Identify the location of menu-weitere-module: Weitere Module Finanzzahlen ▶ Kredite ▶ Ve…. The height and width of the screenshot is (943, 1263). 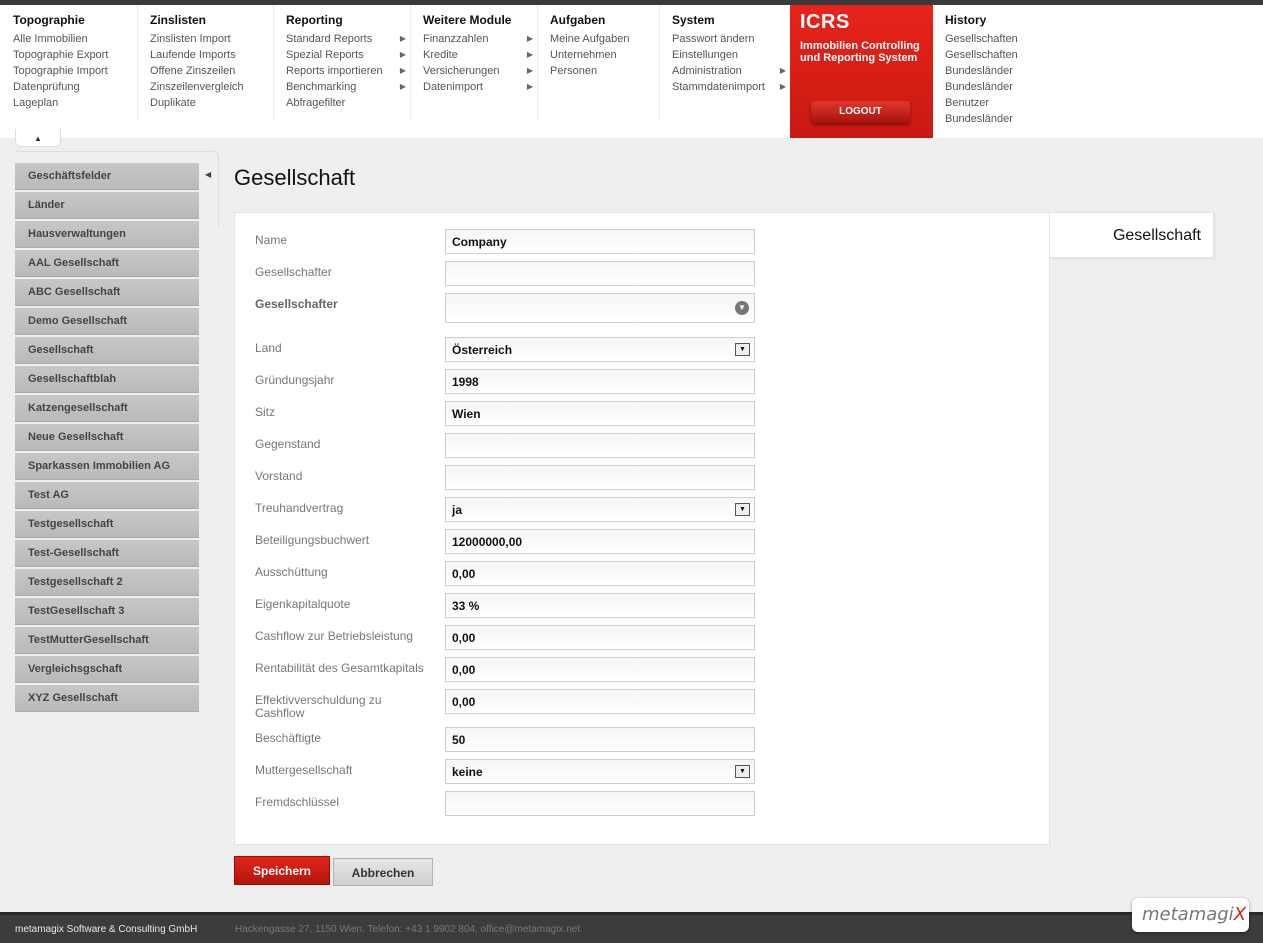
(474, 62).